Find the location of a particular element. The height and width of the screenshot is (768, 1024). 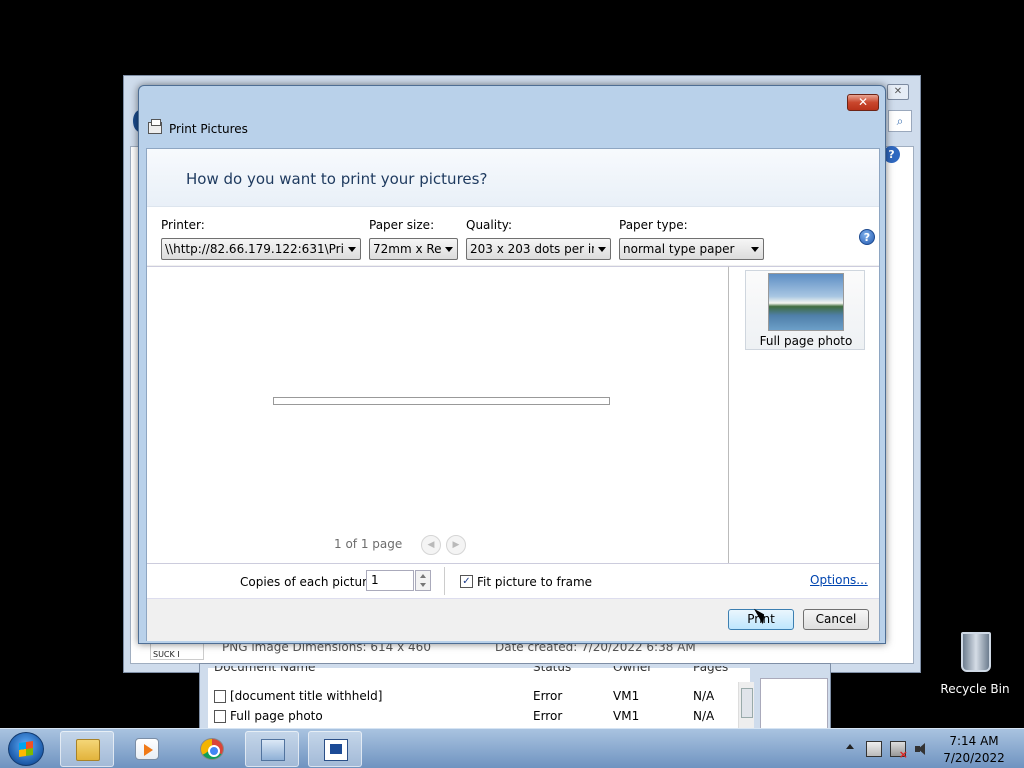

scrollbar-thumb is located at coordinates (747, 703).